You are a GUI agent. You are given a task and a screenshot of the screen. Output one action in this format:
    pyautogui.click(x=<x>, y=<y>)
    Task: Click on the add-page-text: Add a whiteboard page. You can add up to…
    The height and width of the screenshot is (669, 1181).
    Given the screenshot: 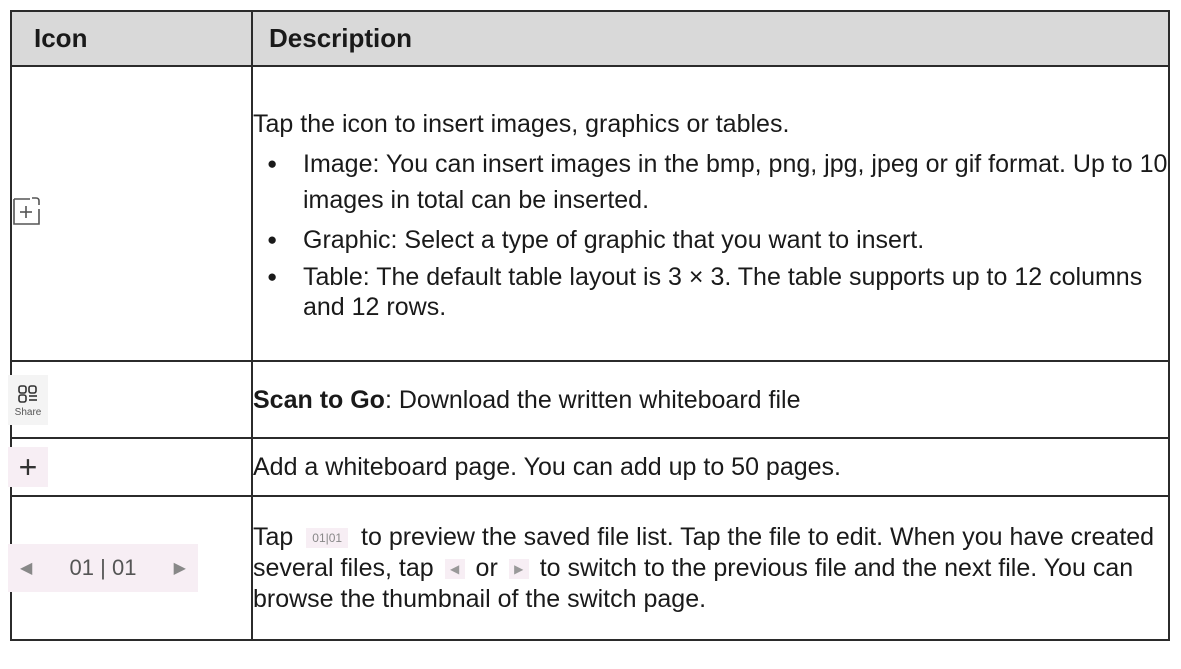 What is the action you would take?
    pyautogui.click(x=547, y=467)
    